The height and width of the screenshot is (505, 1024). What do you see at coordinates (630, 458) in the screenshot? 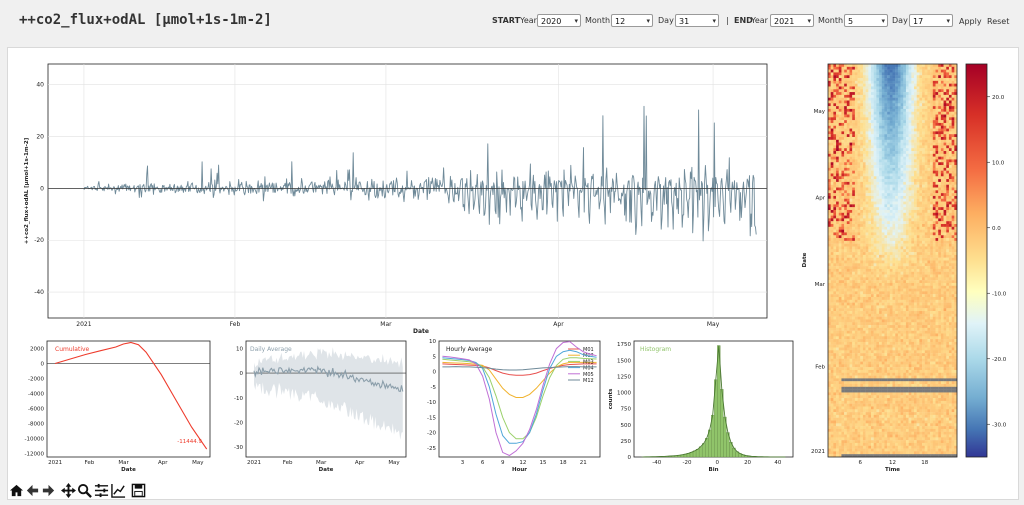
I see `y-tick-label: 0` at bounding box center [630, 458].